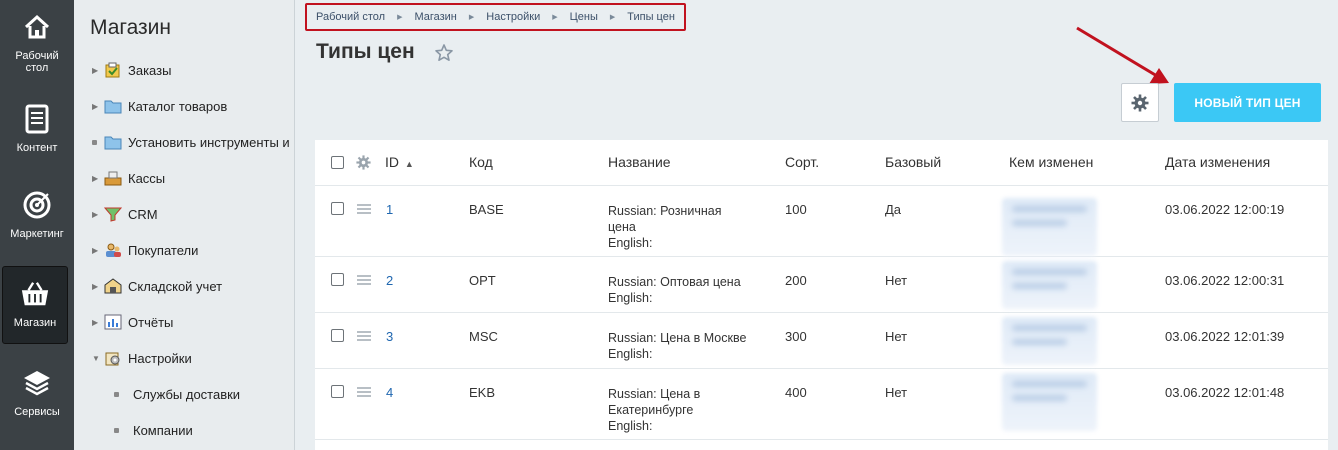 The image size is (1338, 450). Describe the element at coordinates (363, 162) in the screenshot. I see `column-settings-gear-icon` at that location.